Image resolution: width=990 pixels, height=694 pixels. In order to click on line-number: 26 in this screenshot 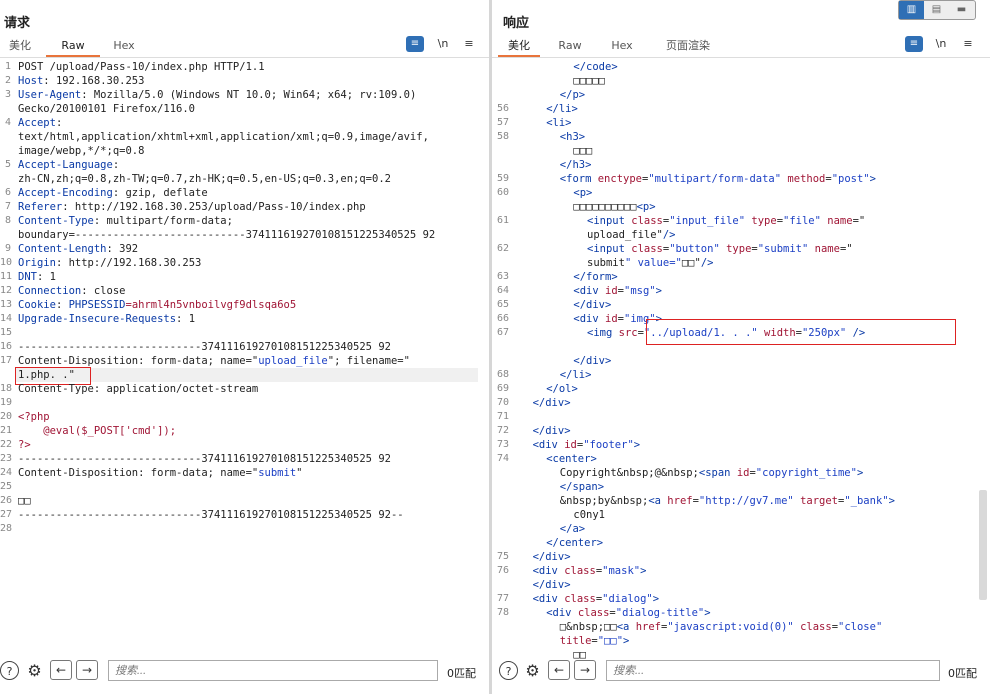, I will do `click(6, 500)`.